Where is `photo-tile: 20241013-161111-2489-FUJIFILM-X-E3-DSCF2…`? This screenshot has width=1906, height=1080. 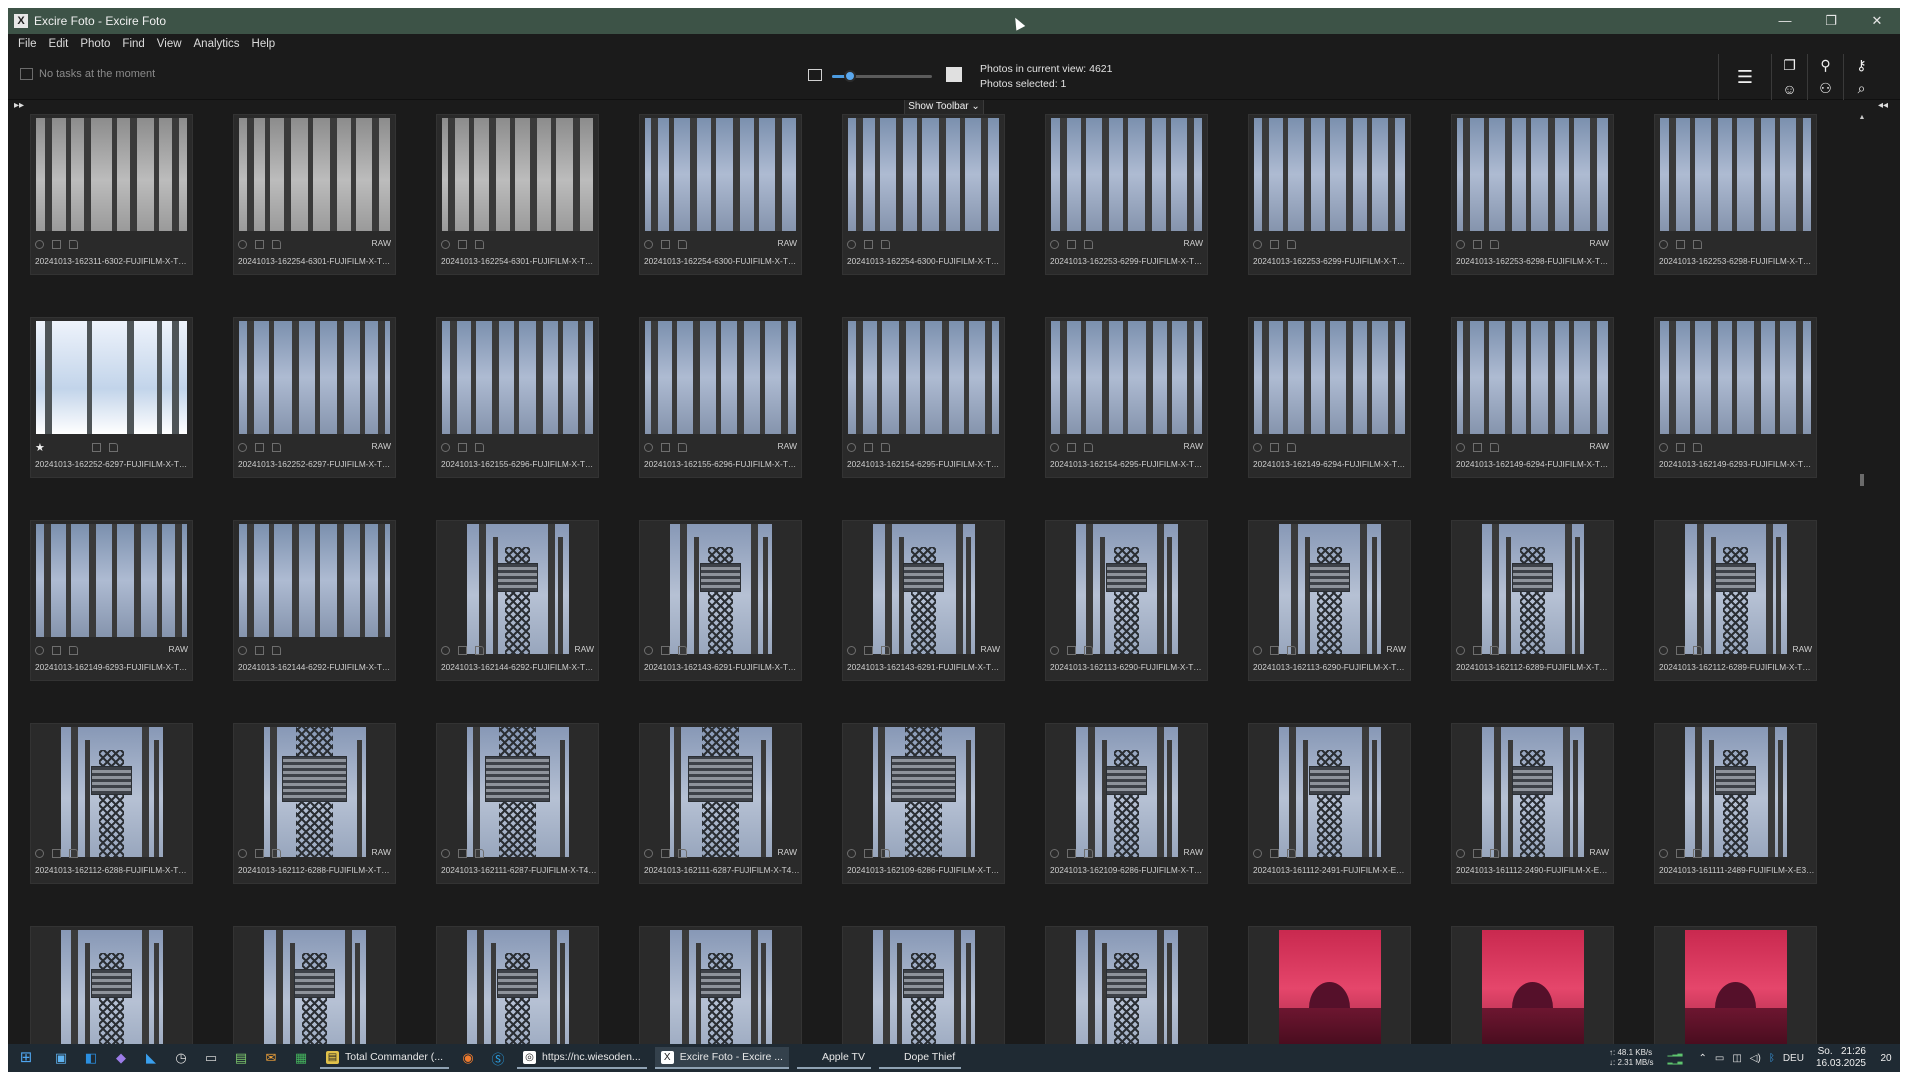 photo-tile: 20241013-161111-2489-FUJIFILM-X-E3-DSCF2… is located at coordinates (1735, 803).